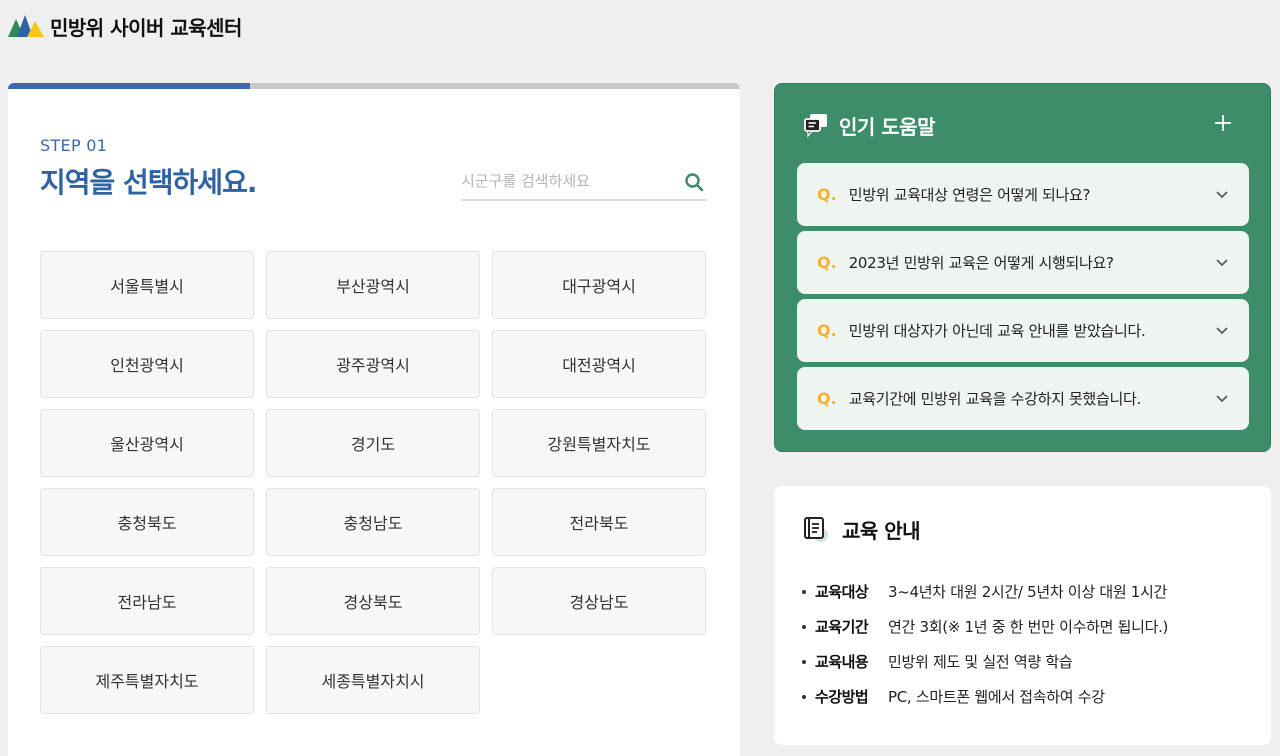 This screenshot has height=756, width=1280. I want to click on step-title: 지역을 선택하세요., so click(148, 182).